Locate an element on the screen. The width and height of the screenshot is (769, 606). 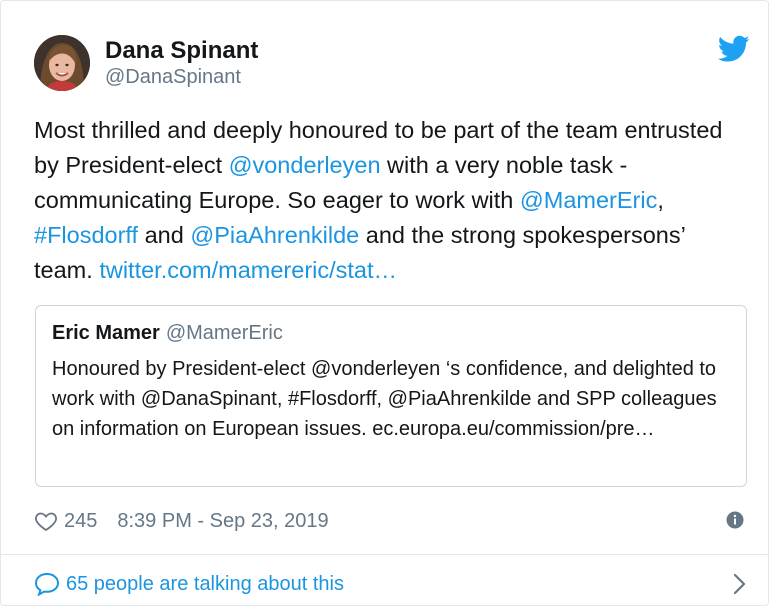
quoted-tweet-header: Eric Mamer @MamerEric is located at coordinates (167, 333).